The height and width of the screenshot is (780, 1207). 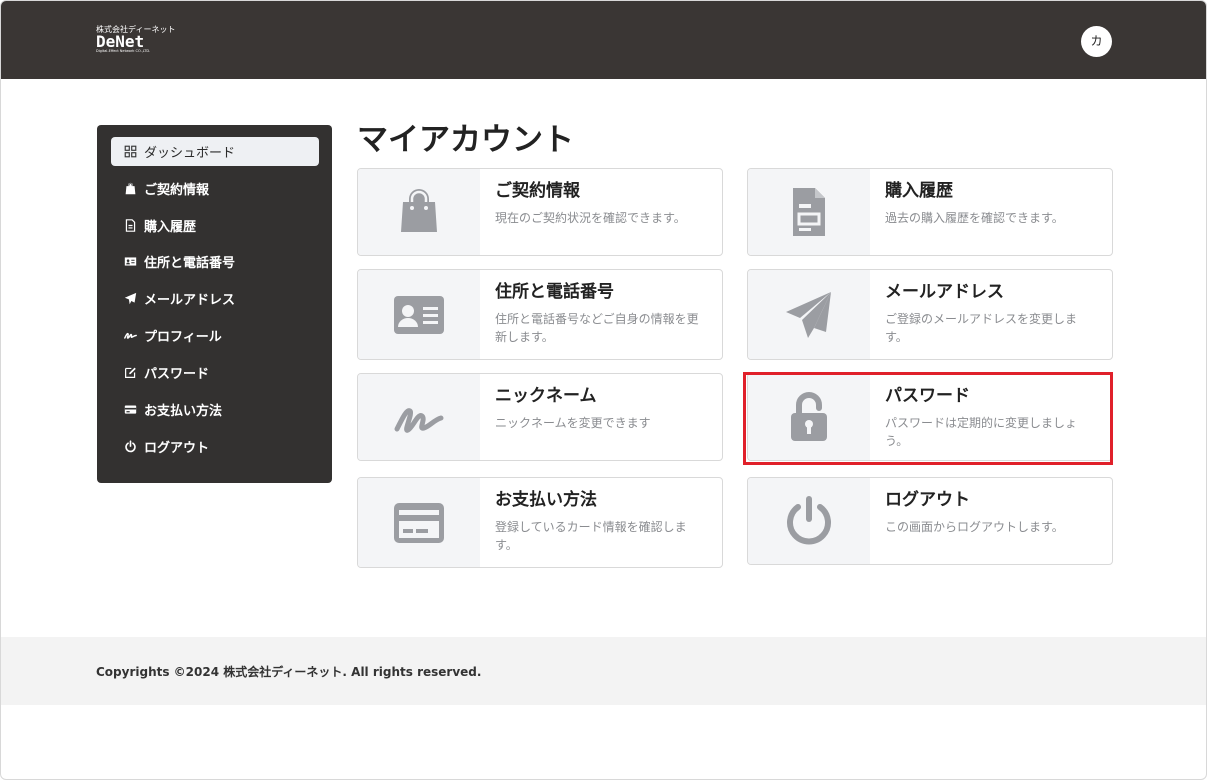 I want to click on sidebar-item-label: パスワード, so click(x=177, y=374).